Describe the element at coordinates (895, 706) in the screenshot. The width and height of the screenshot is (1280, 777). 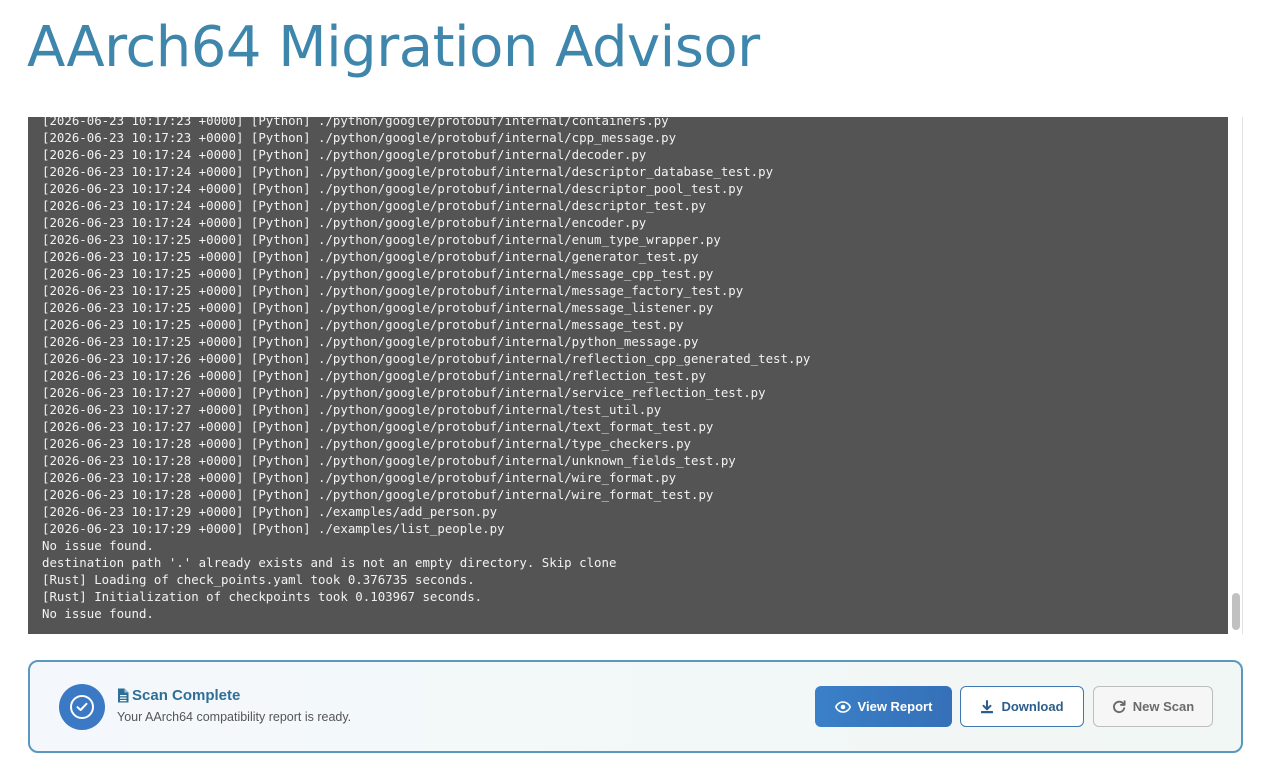
I see `view-report-label: View Report` at that location.